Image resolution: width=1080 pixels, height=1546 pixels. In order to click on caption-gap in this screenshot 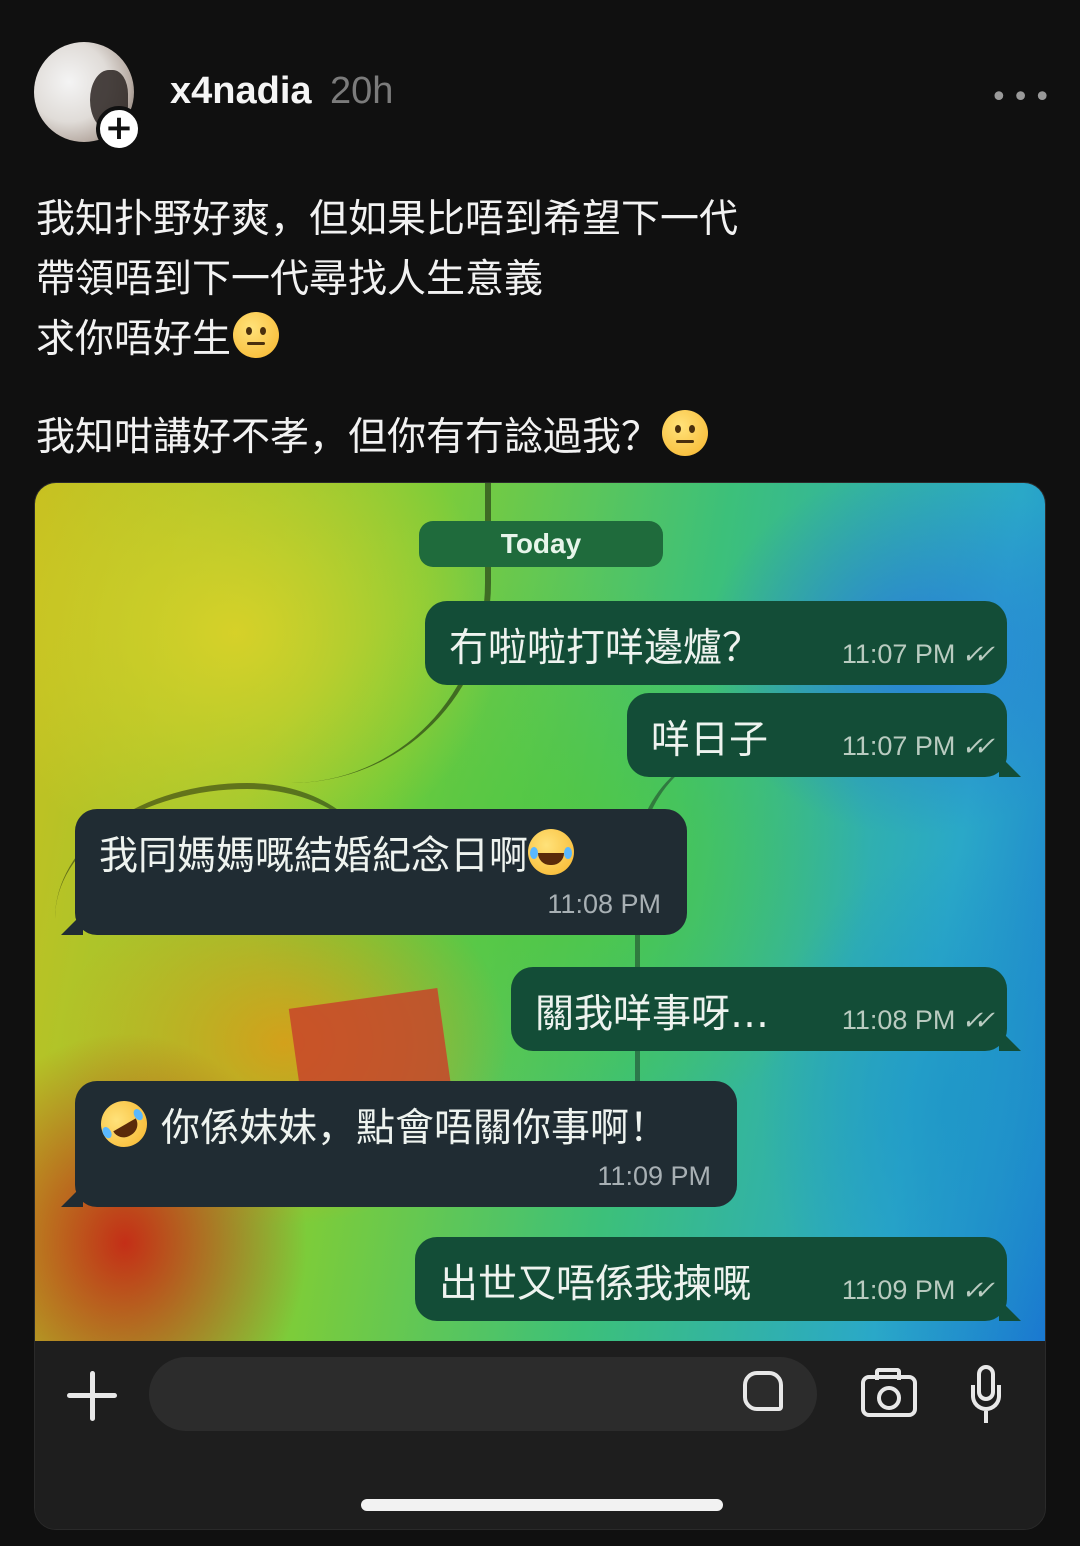, I will do `click(541, 389)`.